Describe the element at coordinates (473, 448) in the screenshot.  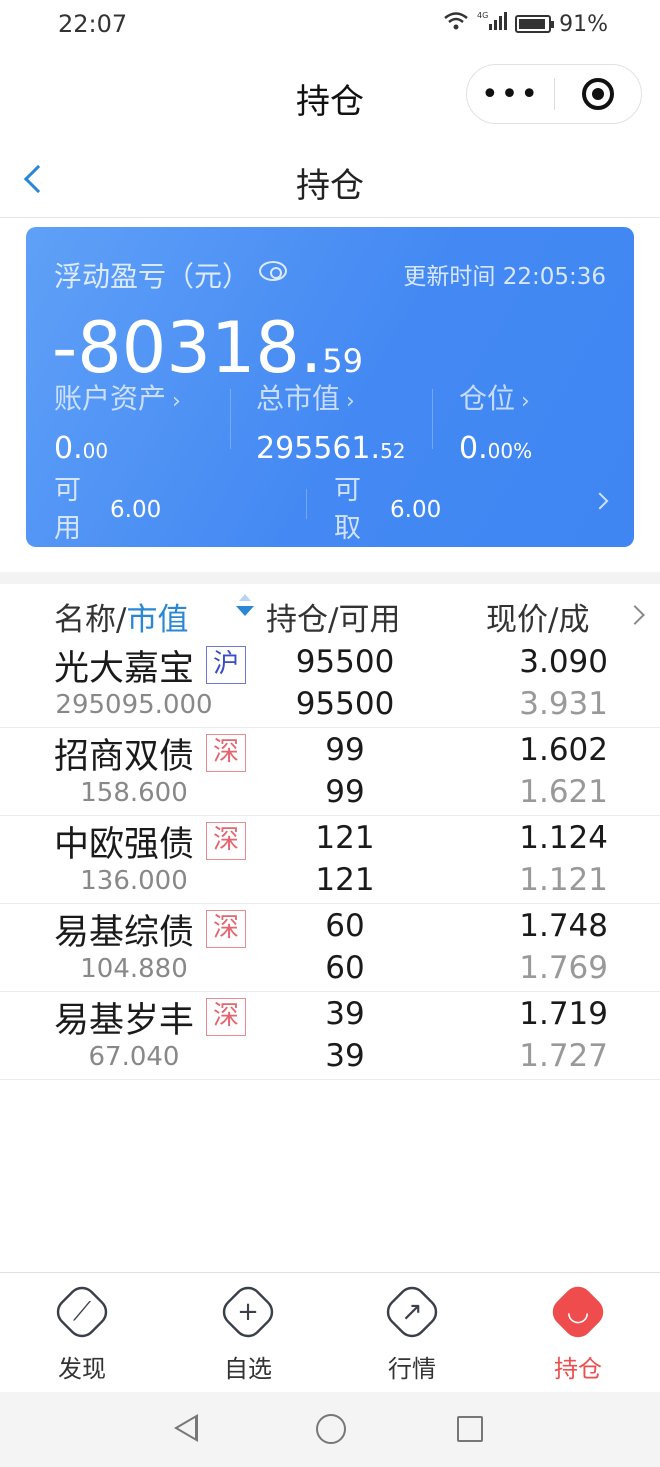
I see `position-ratio-int: 0.` at that location.